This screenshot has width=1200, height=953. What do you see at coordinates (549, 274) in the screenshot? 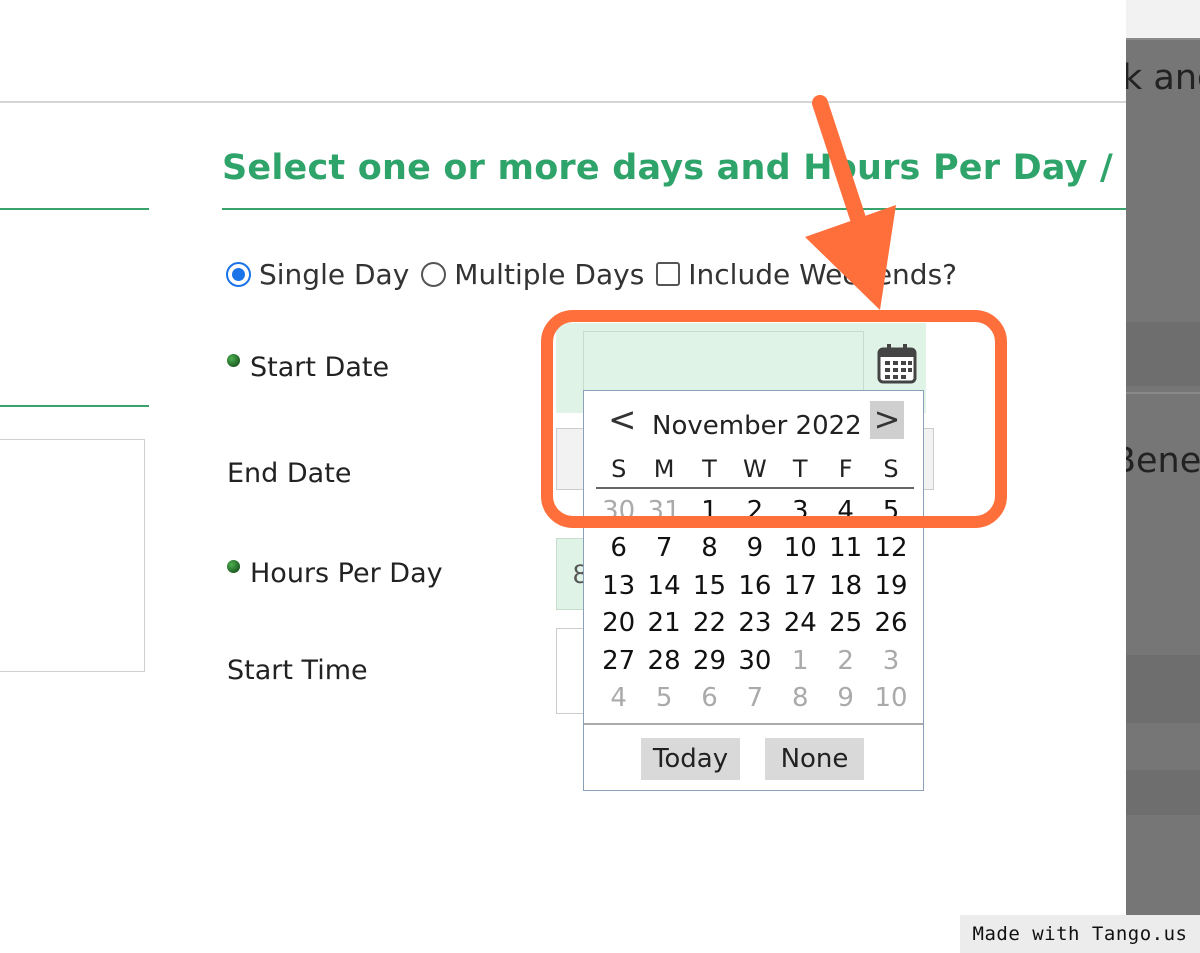
I see `multiple-days-label: Multiple Days` at bounding box center [549, 274].